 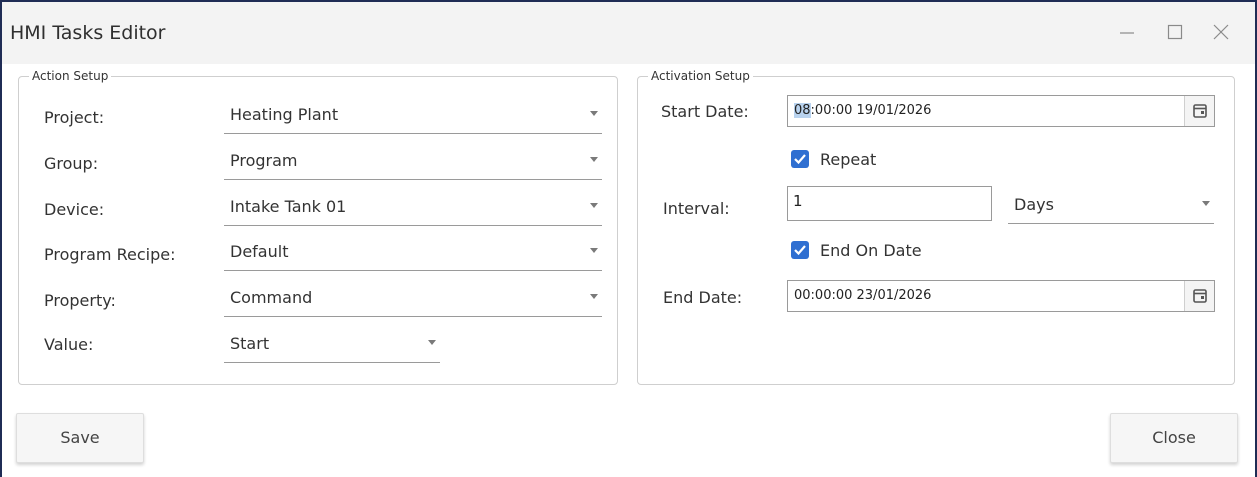 What do you see at coordinates (628, 33) in the screenshot?
I see `title-bar: HMI Tasks Editor` at bounding box center [628, 33].